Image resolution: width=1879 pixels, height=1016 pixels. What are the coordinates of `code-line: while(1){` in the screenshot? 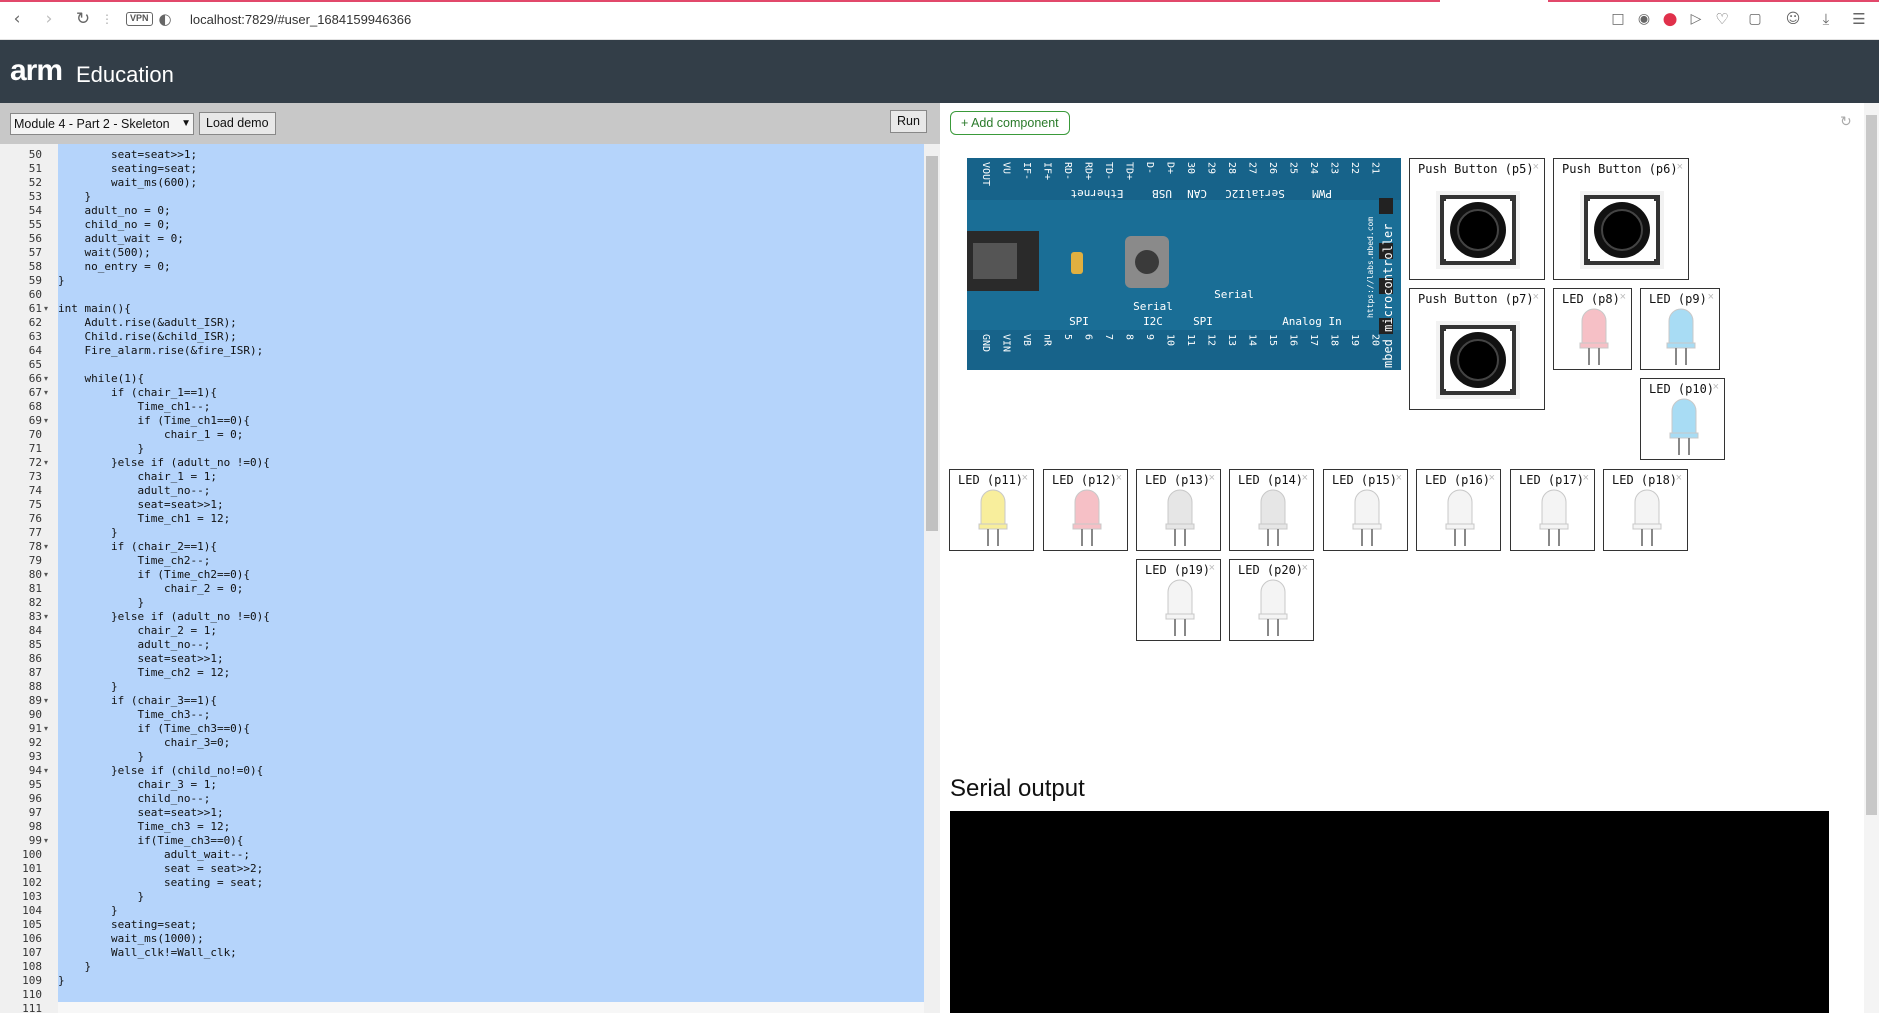 It's located at (101, 379).